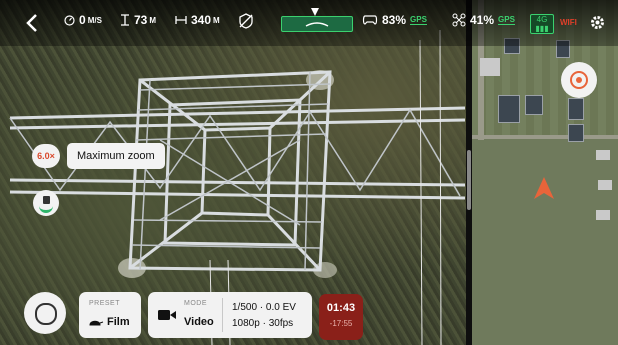 The height and width of the screenshot is (345, 618). Describe the element at coordinates (153, 20) in the screenshot. I see `altitude-unit: M` at that location.